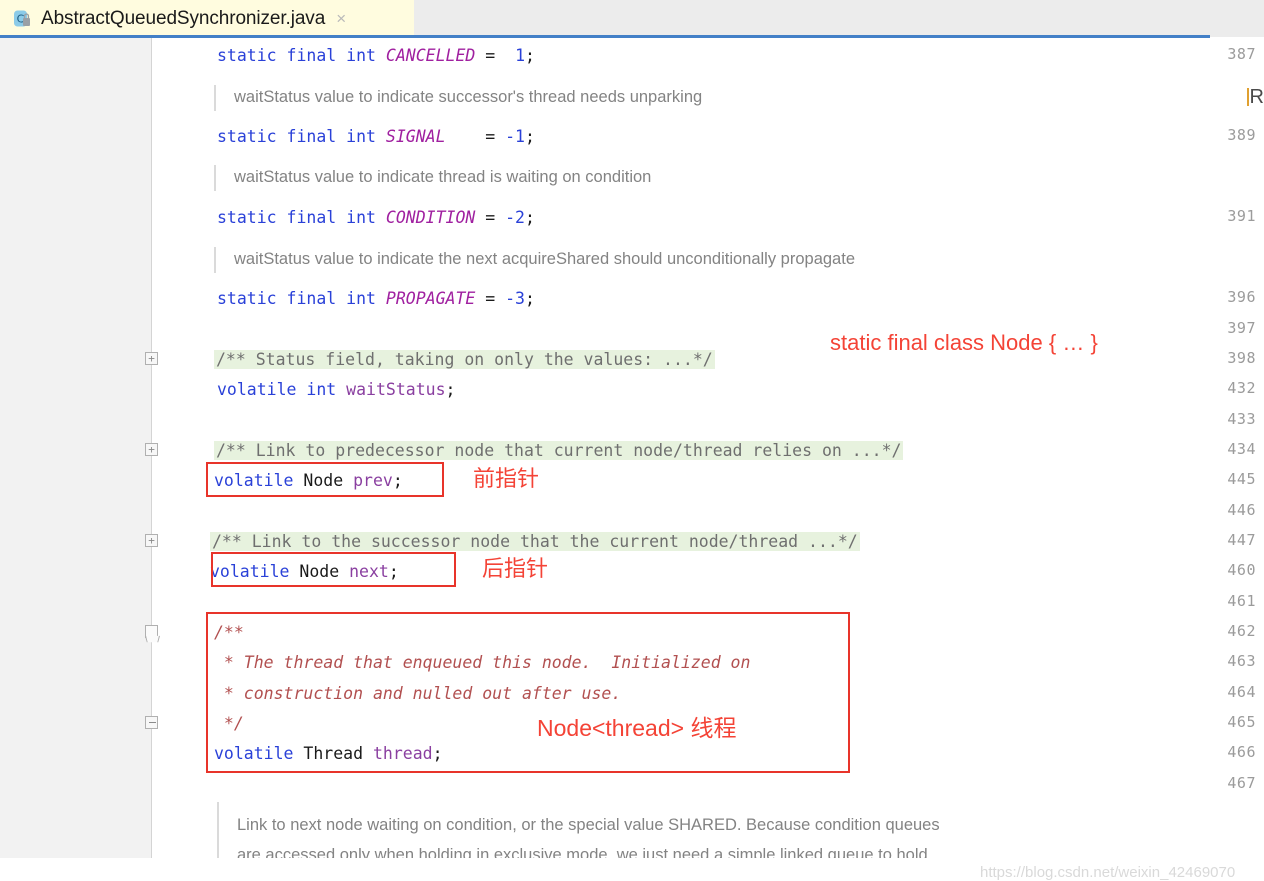 The width and height of the screenshot is (1264, 881). What do you see at coordinates (333, 753) in the screenshot?
I see `code-token: Thread` at bounding box center [333, 753].